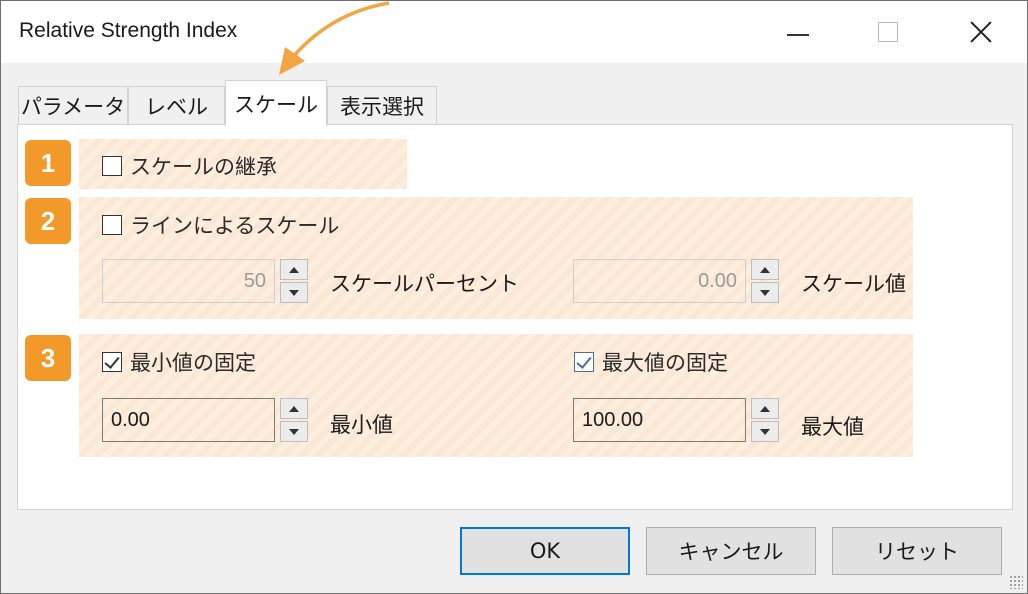 This screenshot has width=1028, height=594. Describe the element at coordinates (188, 281) in the screenshot. I see `scale-percent-input: 50` at that location.